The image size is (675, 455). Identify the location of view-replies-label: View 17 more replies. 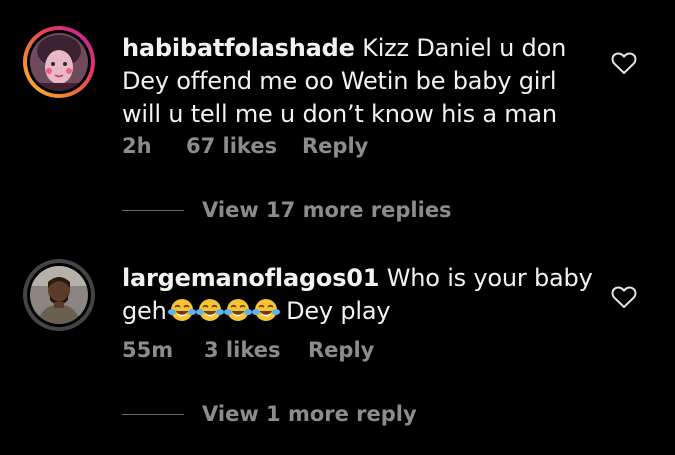
(327, 210).